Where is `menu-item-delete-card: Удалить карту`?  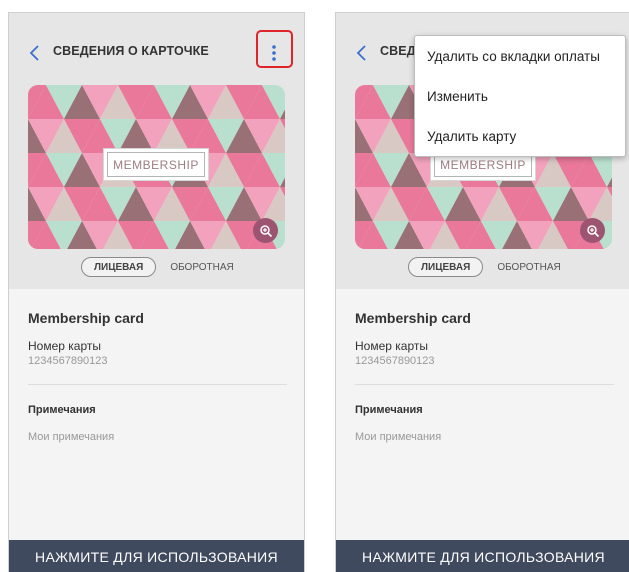
menu-item-delete-card: Удалить карту is located at coordinates (520, 136).